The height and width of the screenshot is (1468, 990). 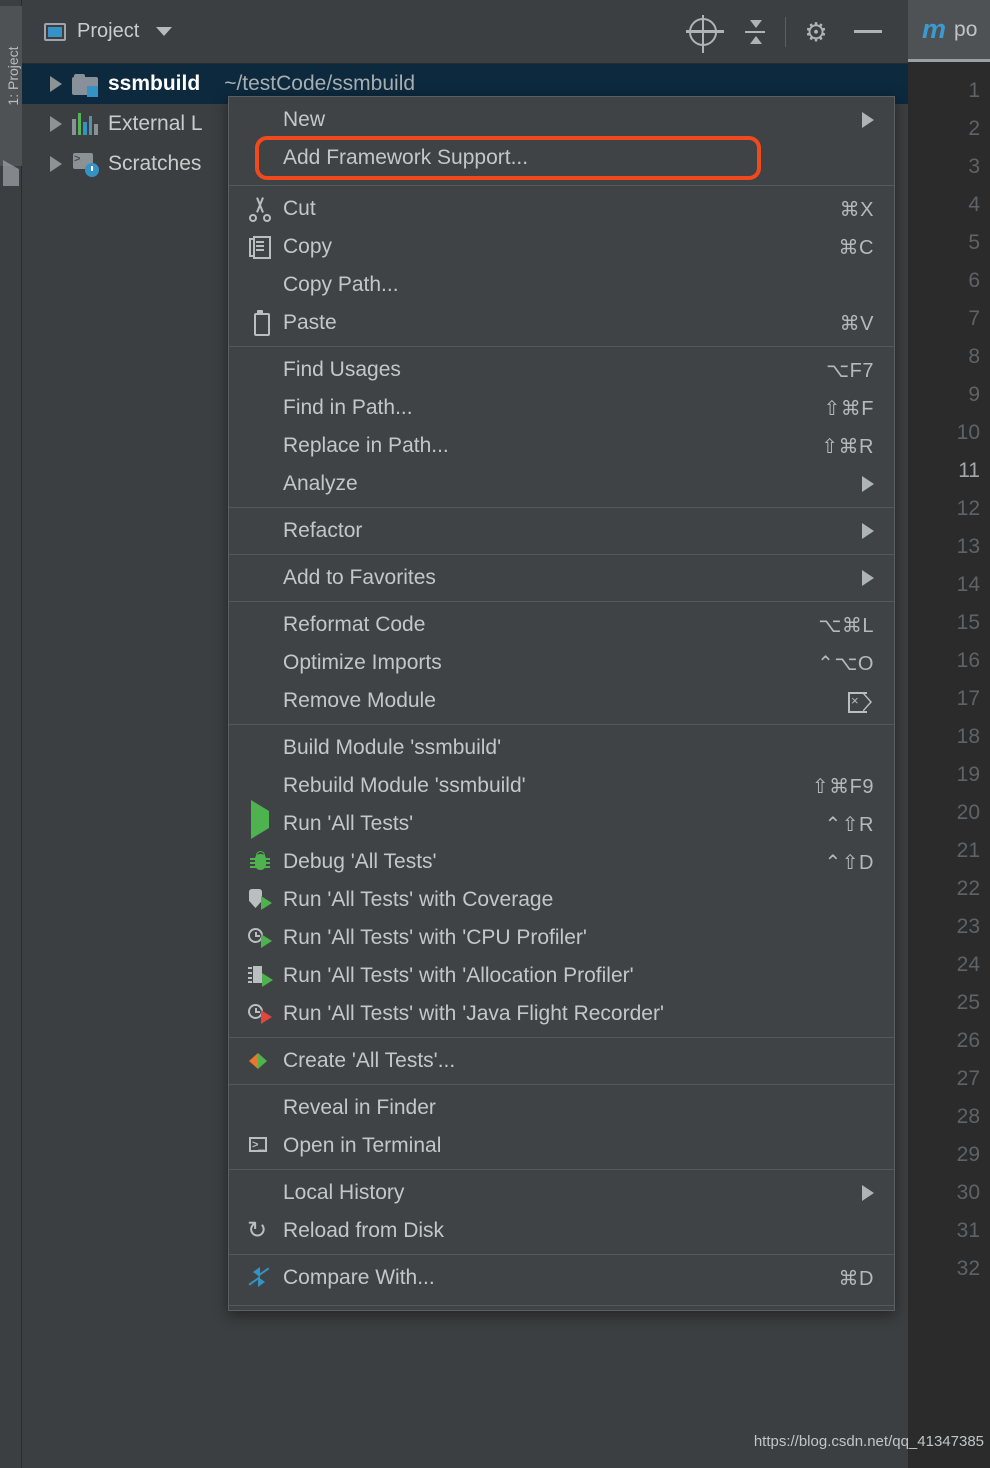 What do you see at coordinates (364, 1230) in the screenshot?
I see `menu-item-label: Reload from Disk` at bounding box center [364, 1230].